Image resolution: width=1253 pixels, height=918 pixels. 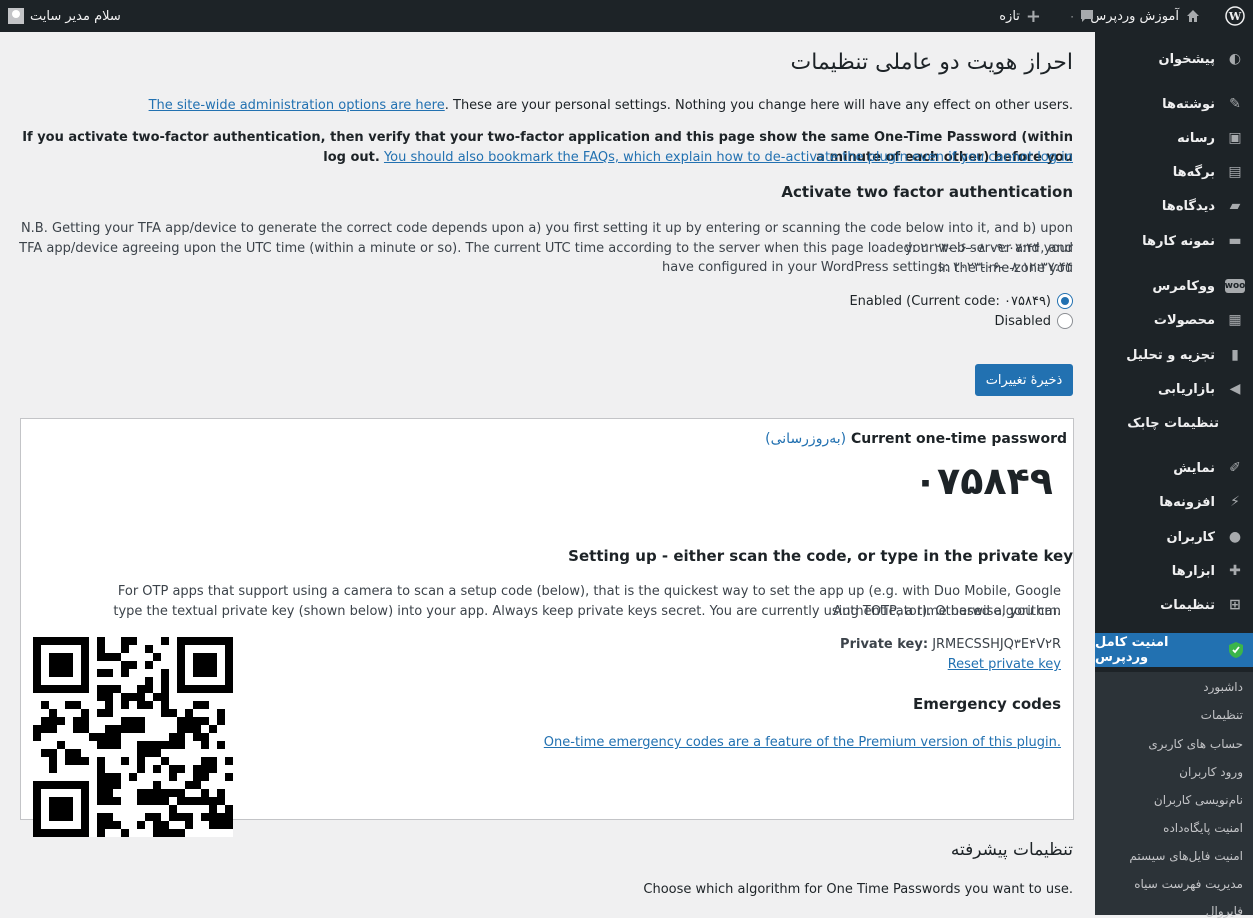 I want to click on save-changes-button: ذخیرهٔ تغییرات, so click(x=1024, y=380).